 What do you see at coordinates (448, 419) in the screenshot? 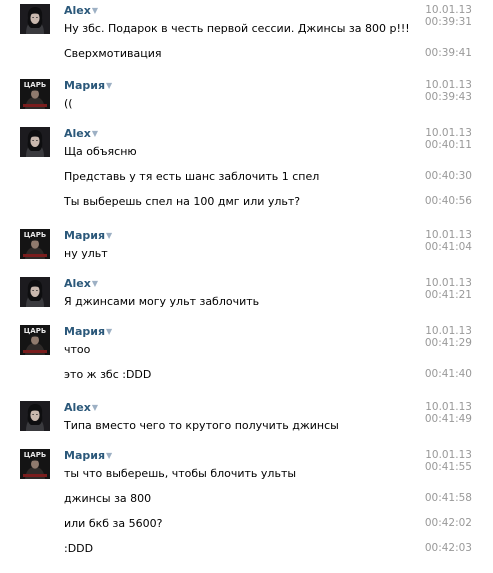
I see `message-time: 00:41:49` at bounding box center [448, 419].